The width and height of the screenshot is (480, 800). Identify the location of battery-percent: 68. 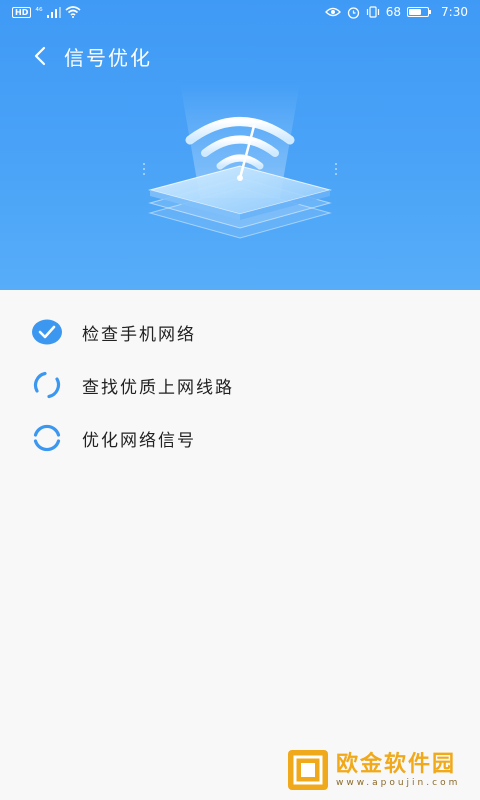
(393, 12).